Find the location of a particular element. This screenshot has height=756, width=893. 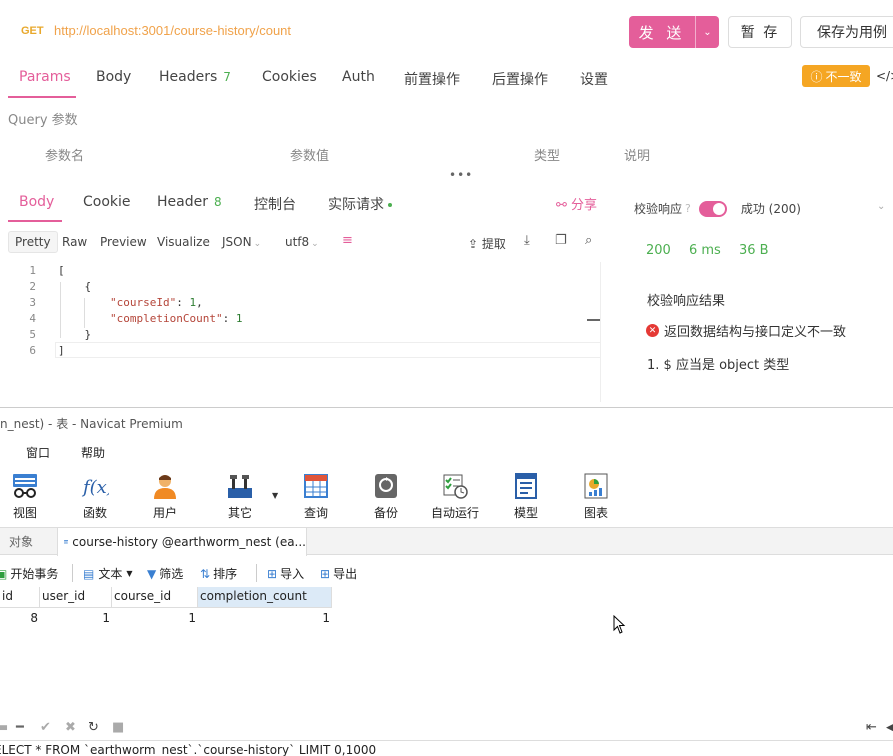

tab-actual-request: 实际请求 is located at coordinates (360, 204).